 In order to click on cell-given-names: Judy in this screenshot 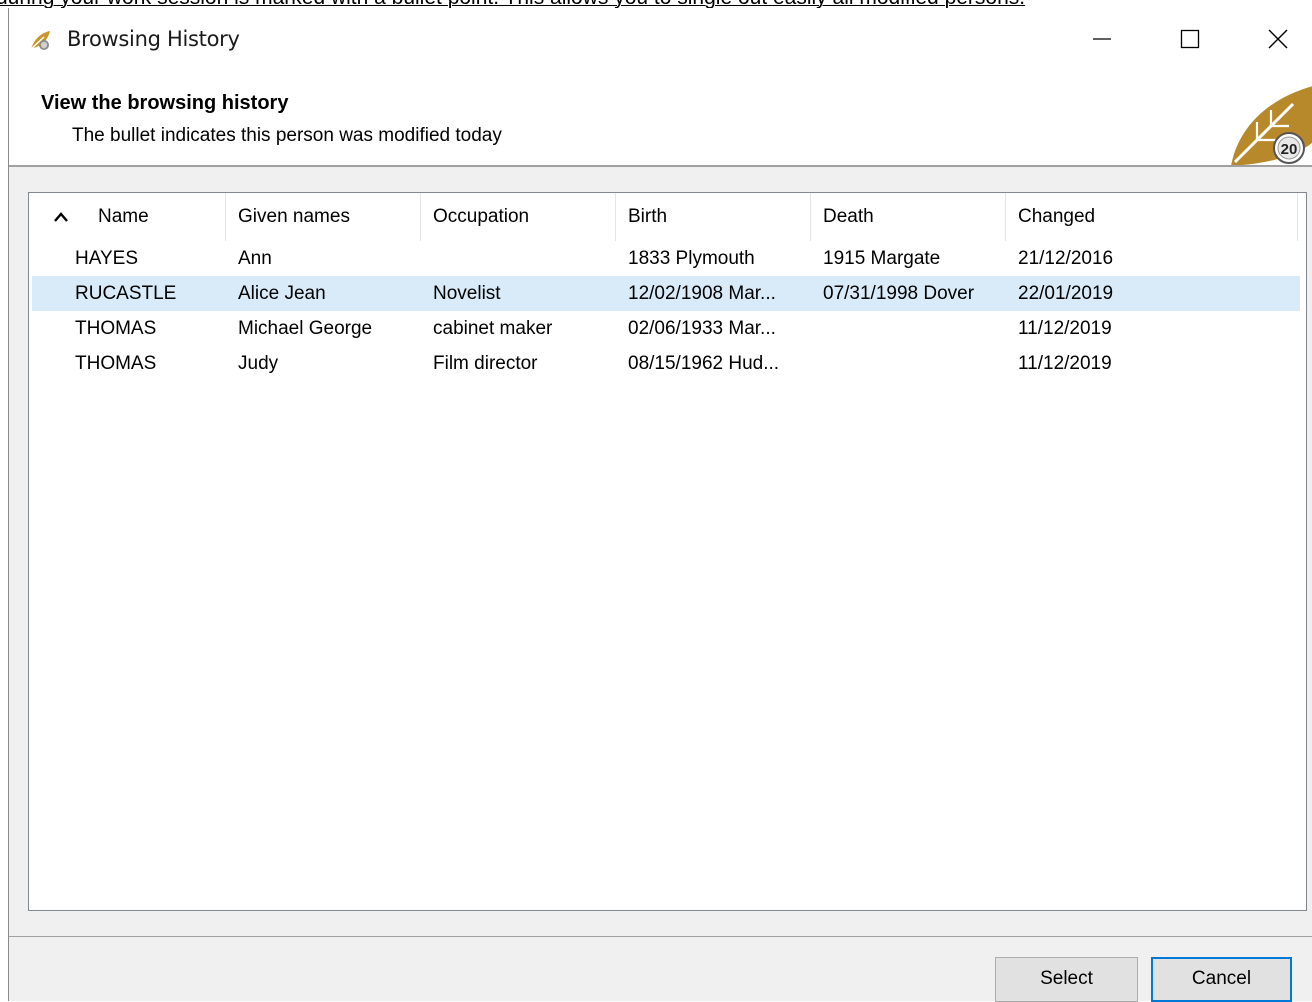, I will do `click(258, 363)`.